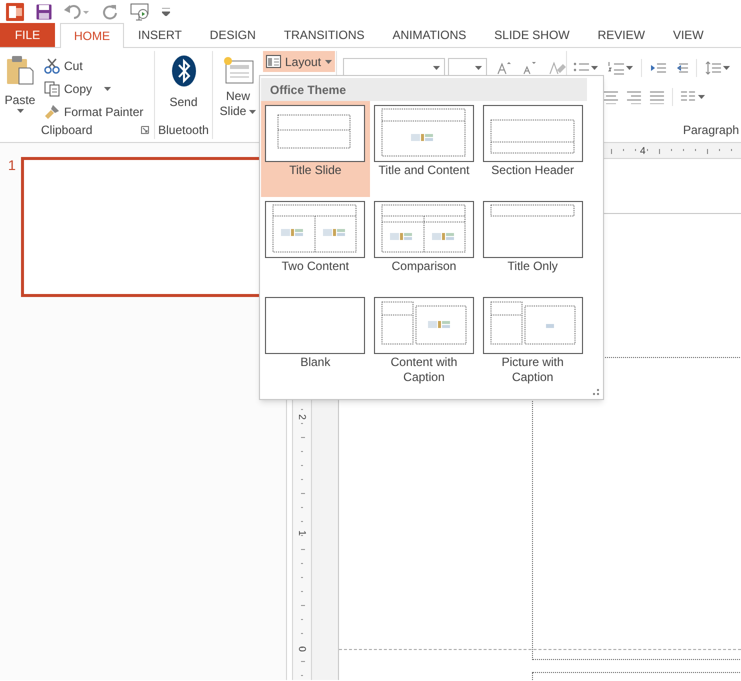 The width and height of the screenshot is (741, 681). Describe the element at coordinates (15, 12) in the screenshot. I see `app-logo-icon` at that location.